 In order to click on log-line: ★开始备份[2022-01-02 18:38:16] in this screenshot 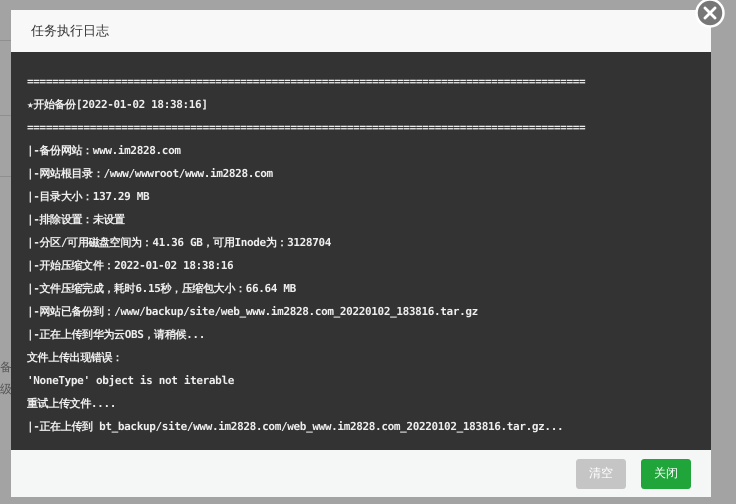, I will do `click(118, 105)`.